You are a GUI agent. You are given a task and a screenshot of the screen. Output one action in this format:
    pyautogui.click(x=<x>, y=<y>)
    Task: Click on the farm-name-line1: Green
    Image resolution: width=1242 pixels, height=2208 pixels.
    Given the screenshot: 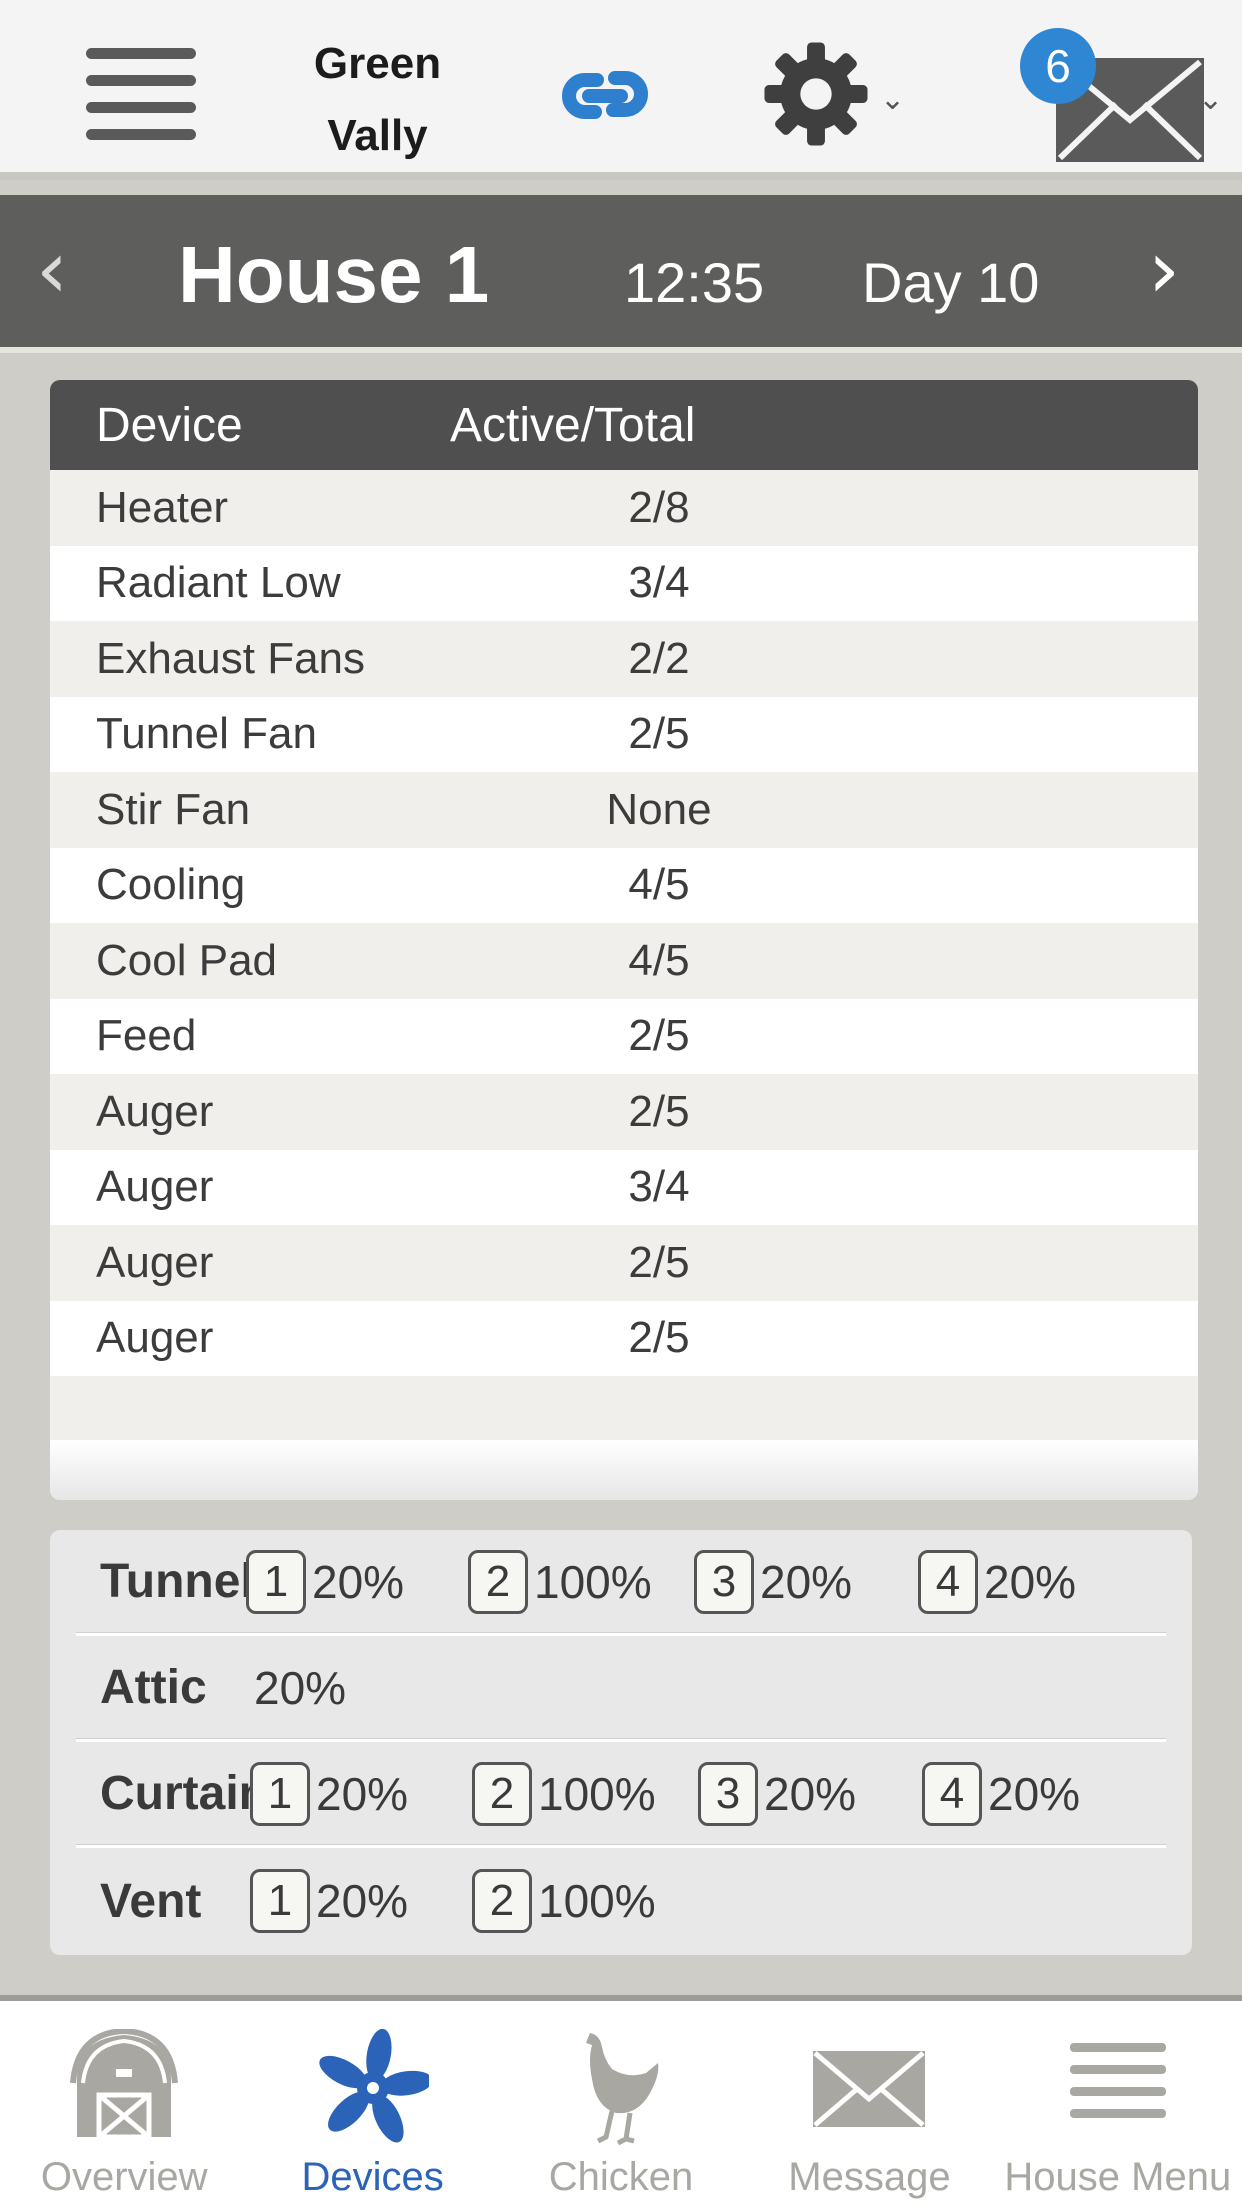 What is the action you would take?
    pyautogui.click(x=377, y=63)
    